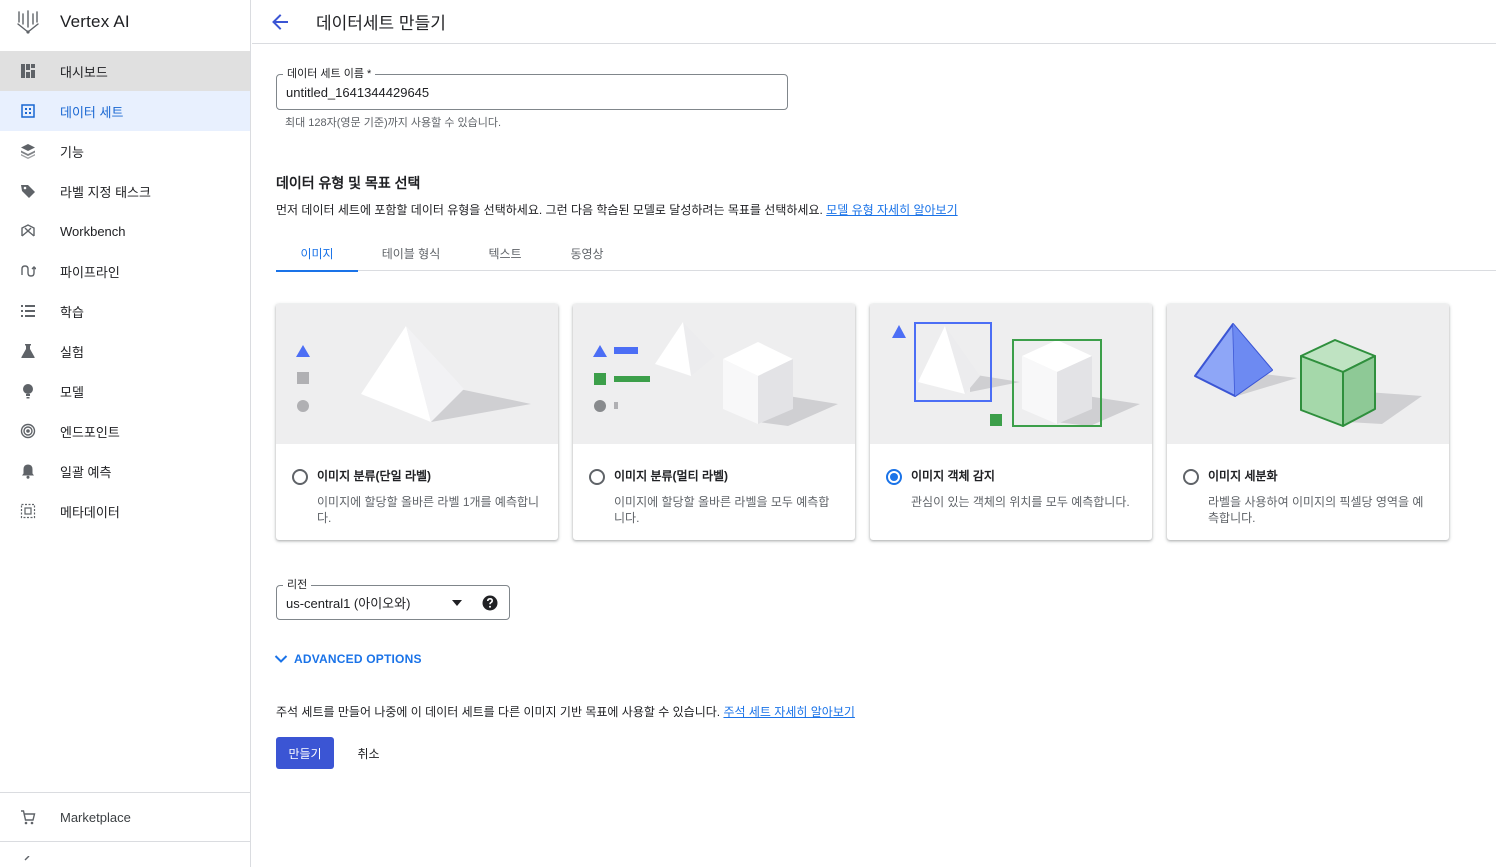  What do you see at coordinates (28, 817) in the screenshot?
I see `marketplace-cart-icon` at bounding box center [28, 817].